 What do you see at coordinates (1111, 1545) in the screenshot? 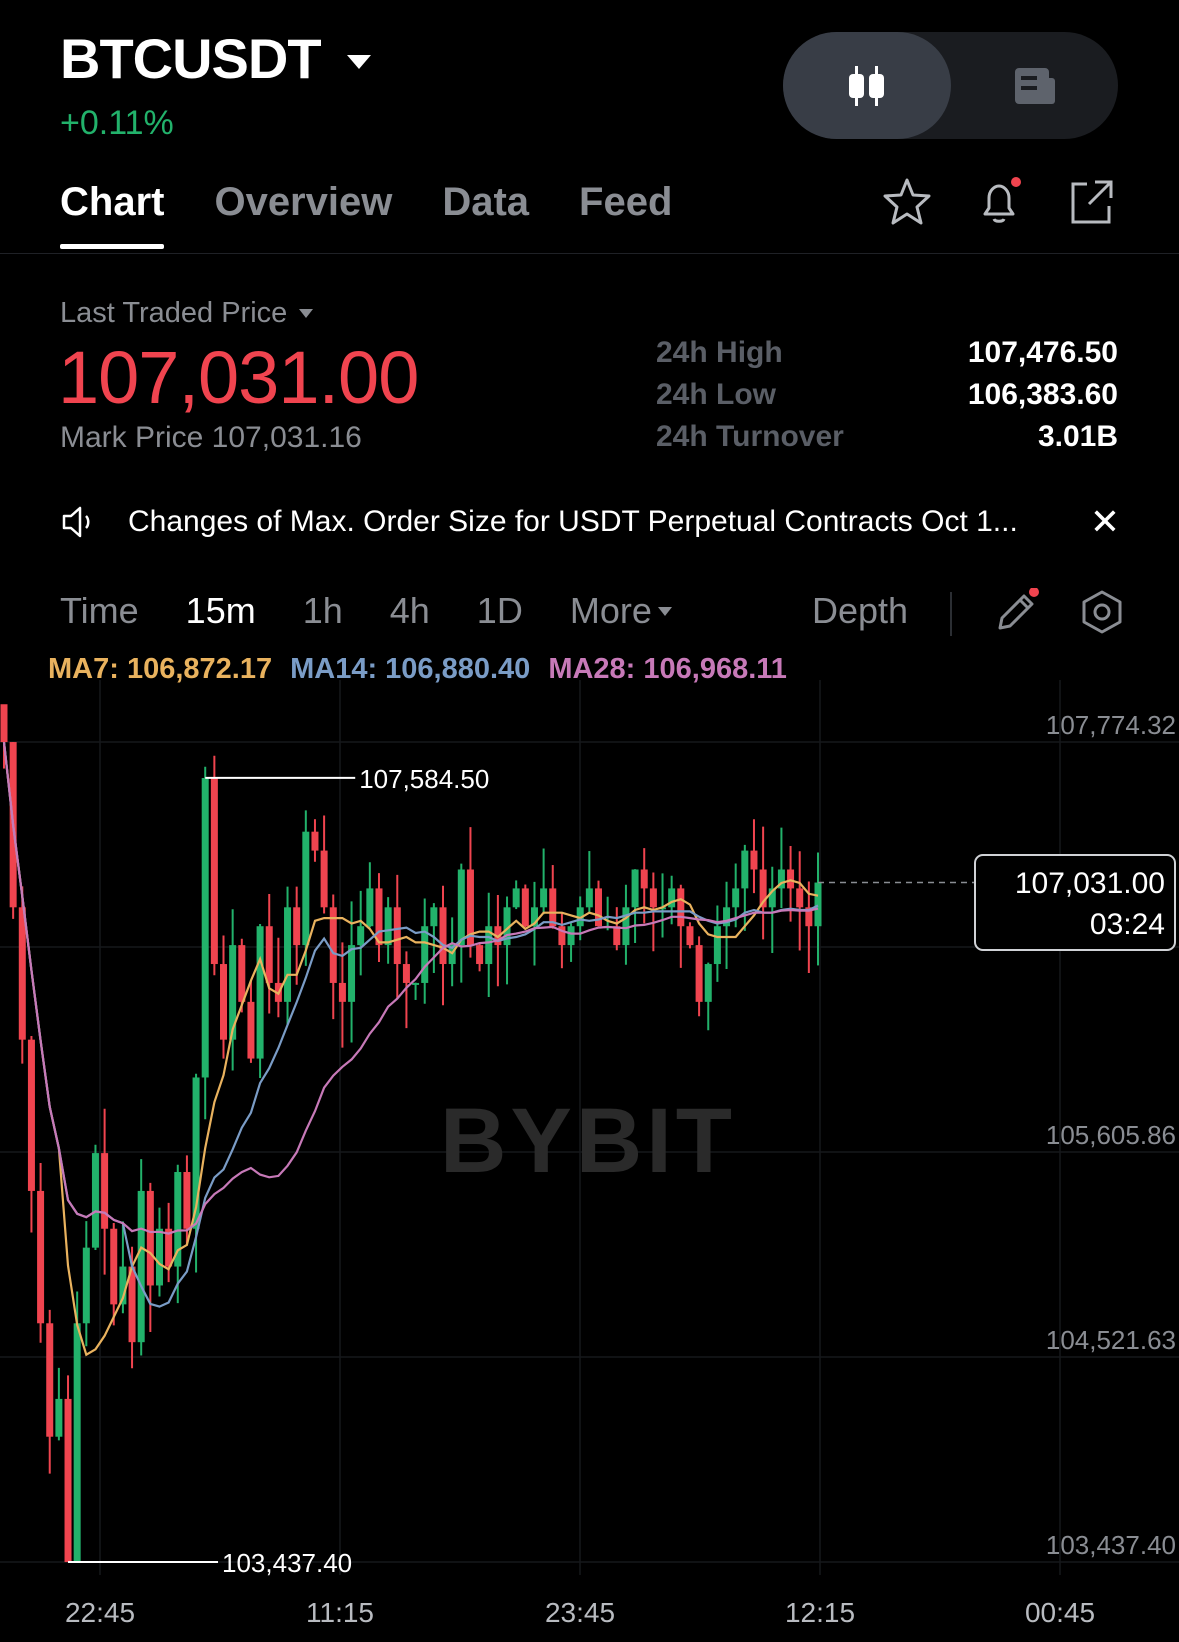
I see `y-tick-label: 103,437.40` at bounding box center [1111, 1545].